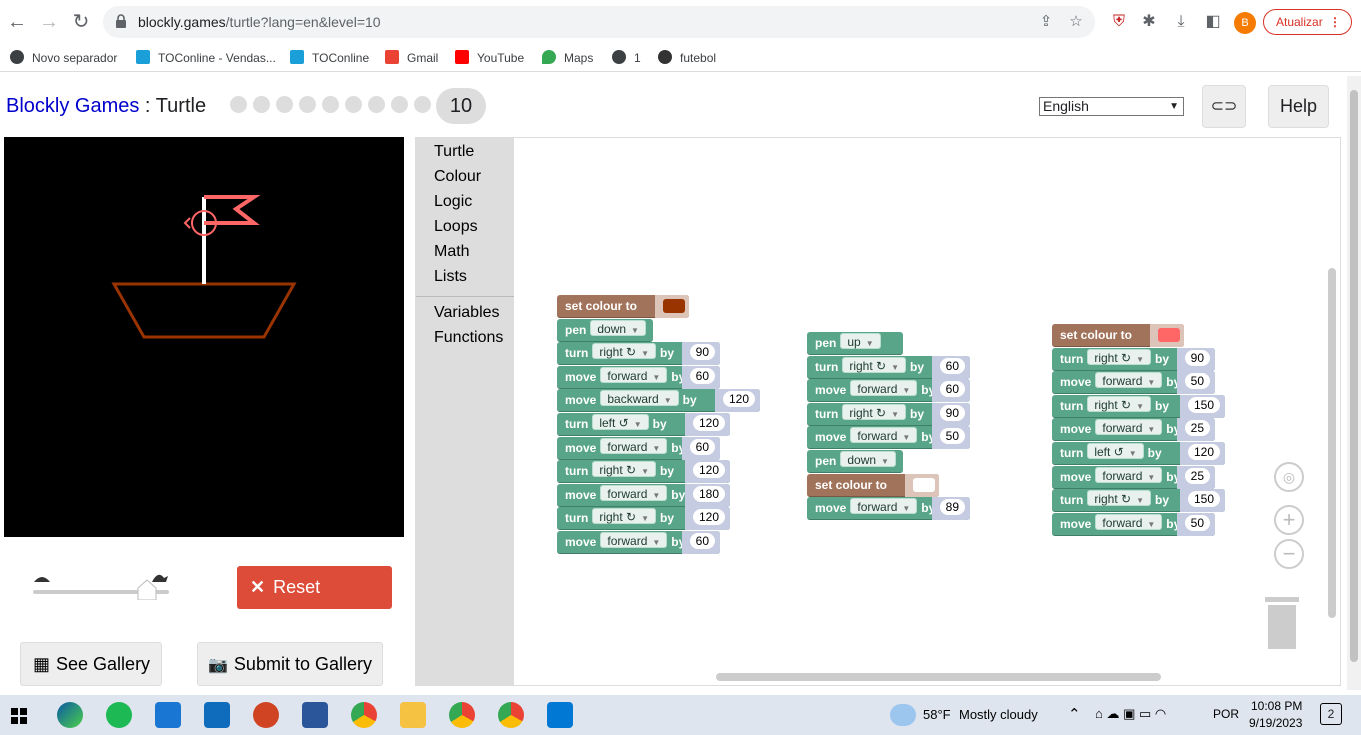  I want to click on pen-dropdown: up ▼, so click(860, 341).